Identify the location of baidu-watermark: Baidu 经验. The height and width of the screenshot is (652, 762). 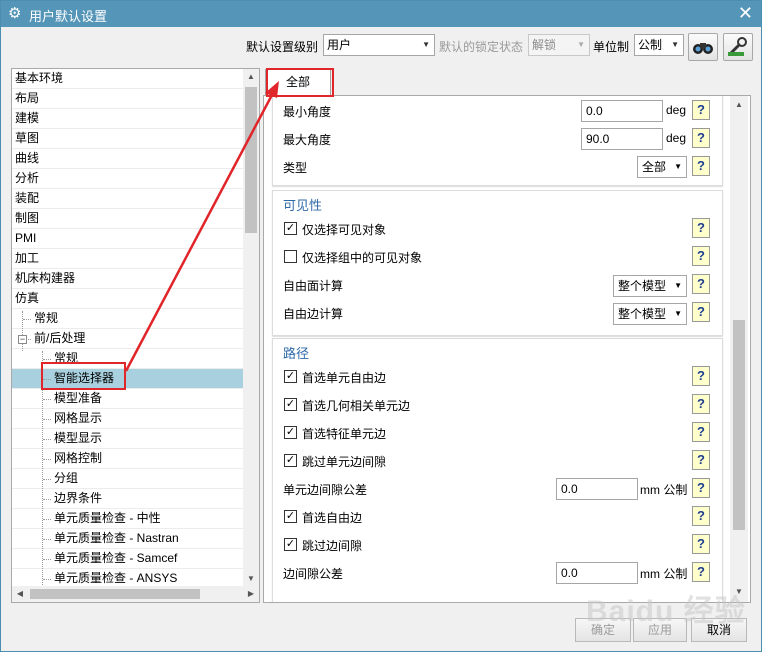
(666, 611).